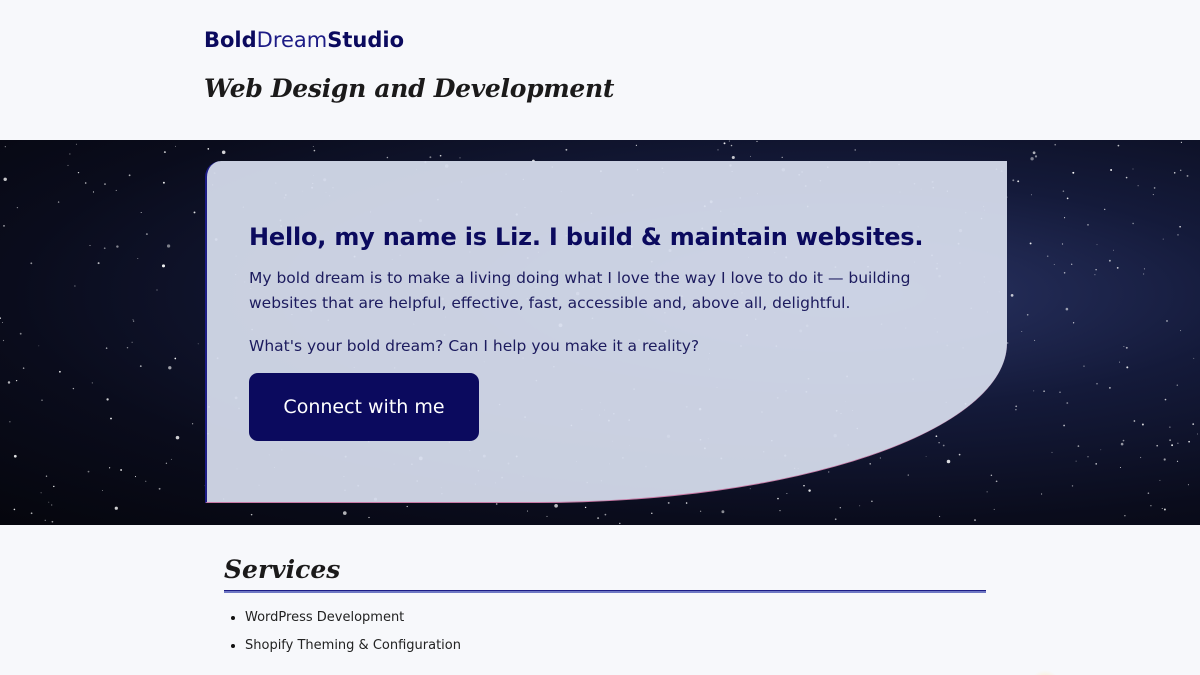 The image size is (1200, 675). I want to click on logo-studio: Studio, so click(366, 40).